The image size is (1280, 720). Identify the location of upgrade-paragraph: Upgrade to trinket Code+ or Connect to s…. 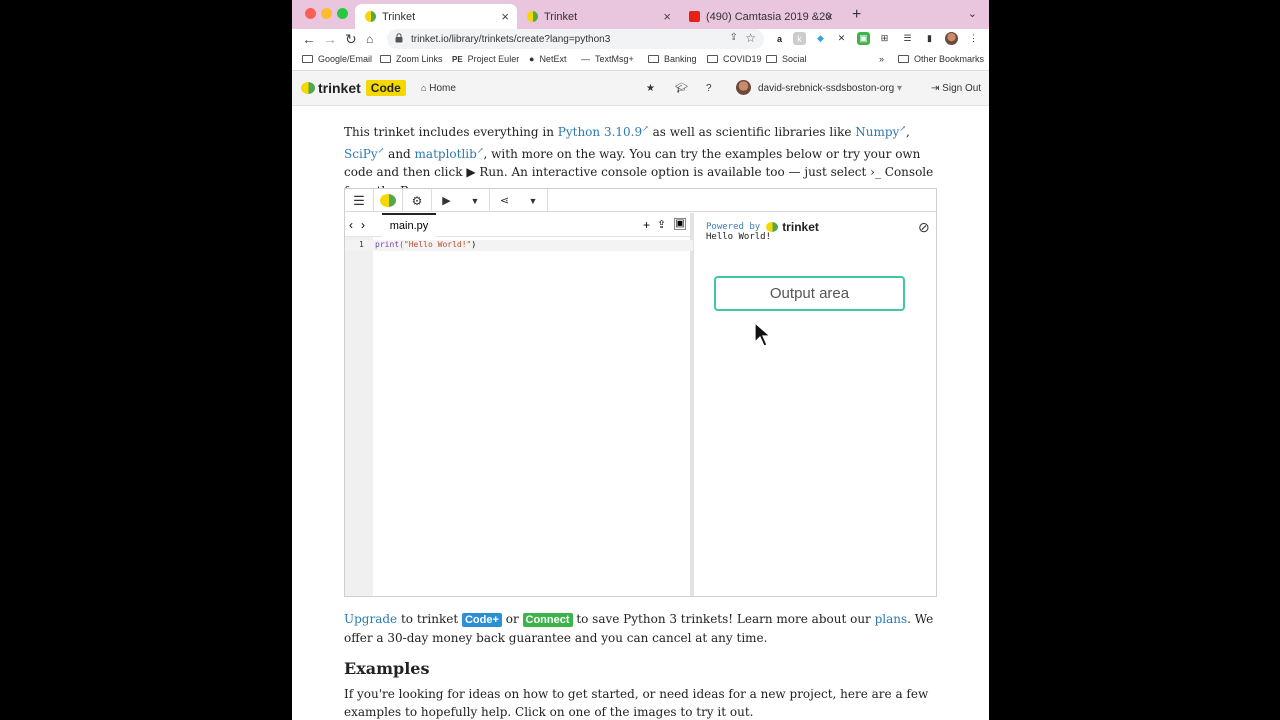
(639, 628).